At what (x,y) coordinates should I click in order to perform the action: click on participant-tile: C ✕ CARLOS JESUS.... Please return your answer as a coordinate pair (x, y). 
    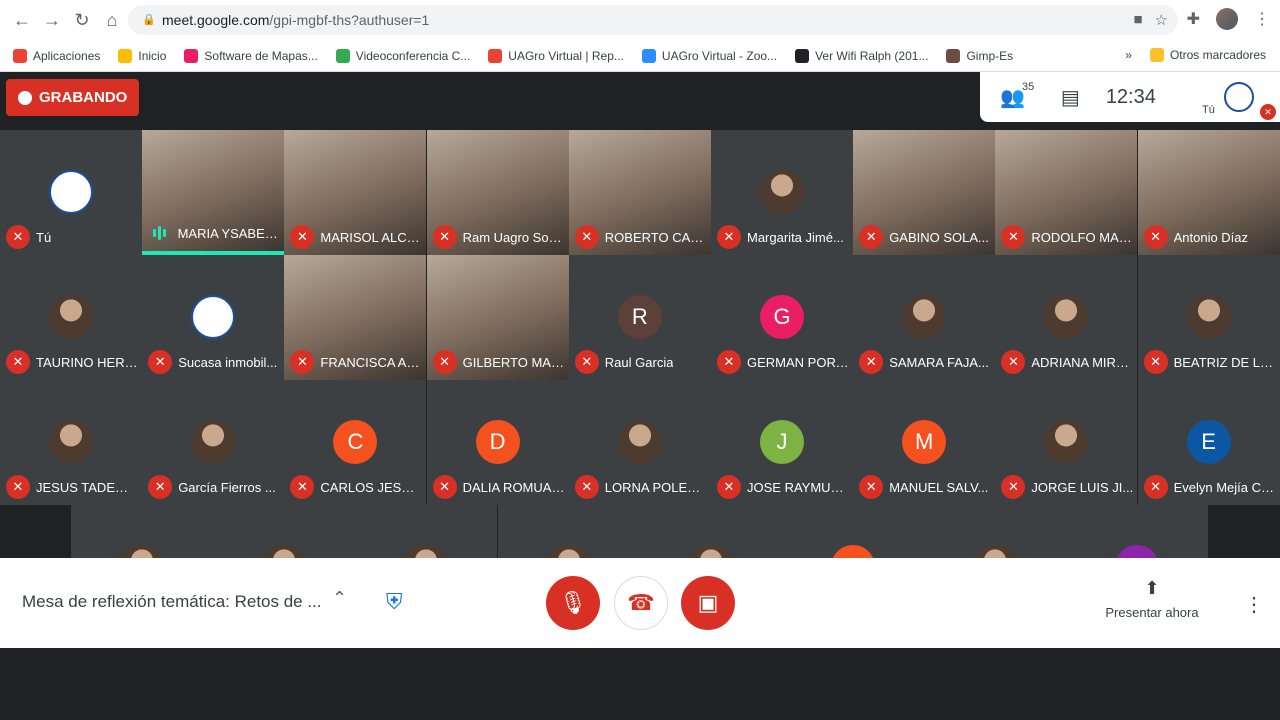
    Looking at the image, I should click on (355, 442).